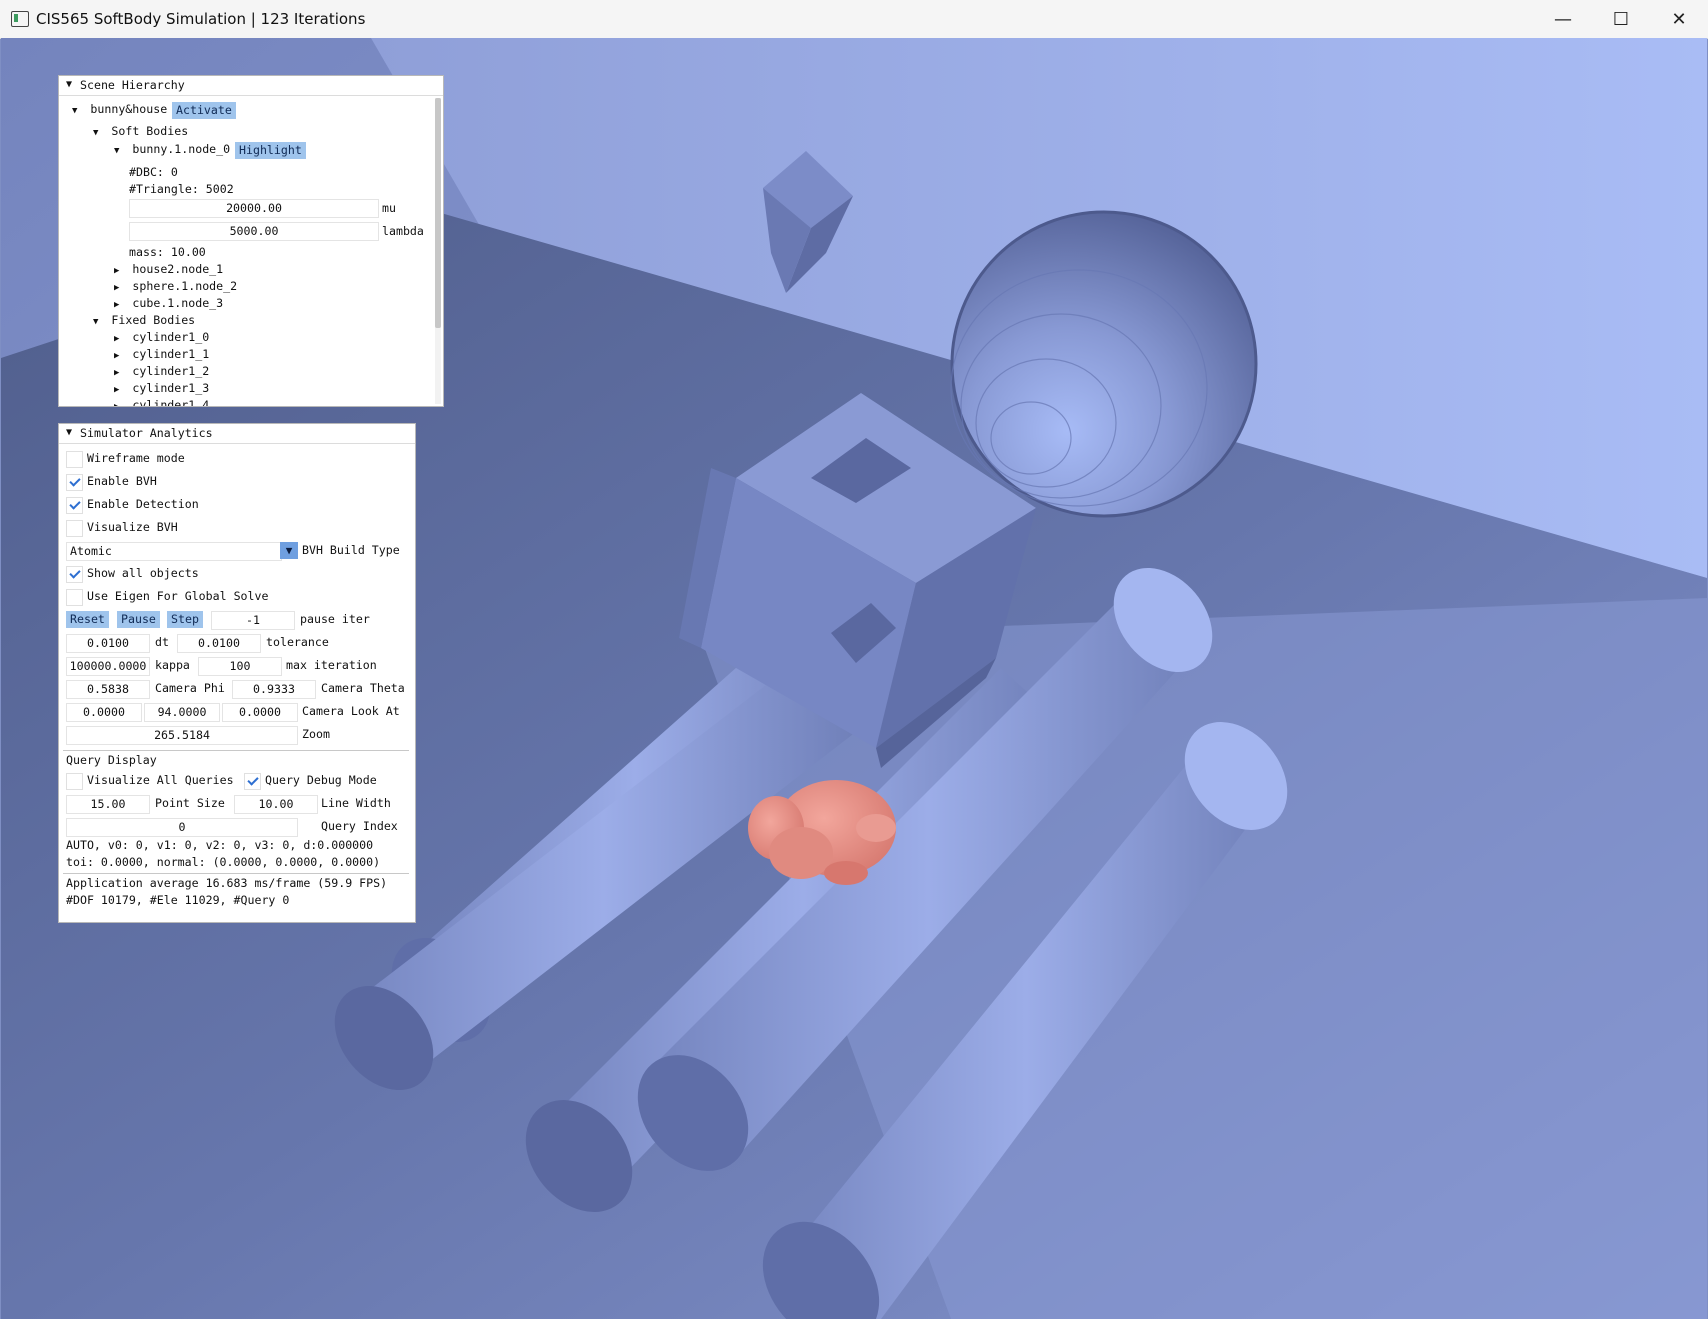  Describe the element at coordinates (276, 804) in the screenshot. I see `line-width-field: 10.00` at that location.